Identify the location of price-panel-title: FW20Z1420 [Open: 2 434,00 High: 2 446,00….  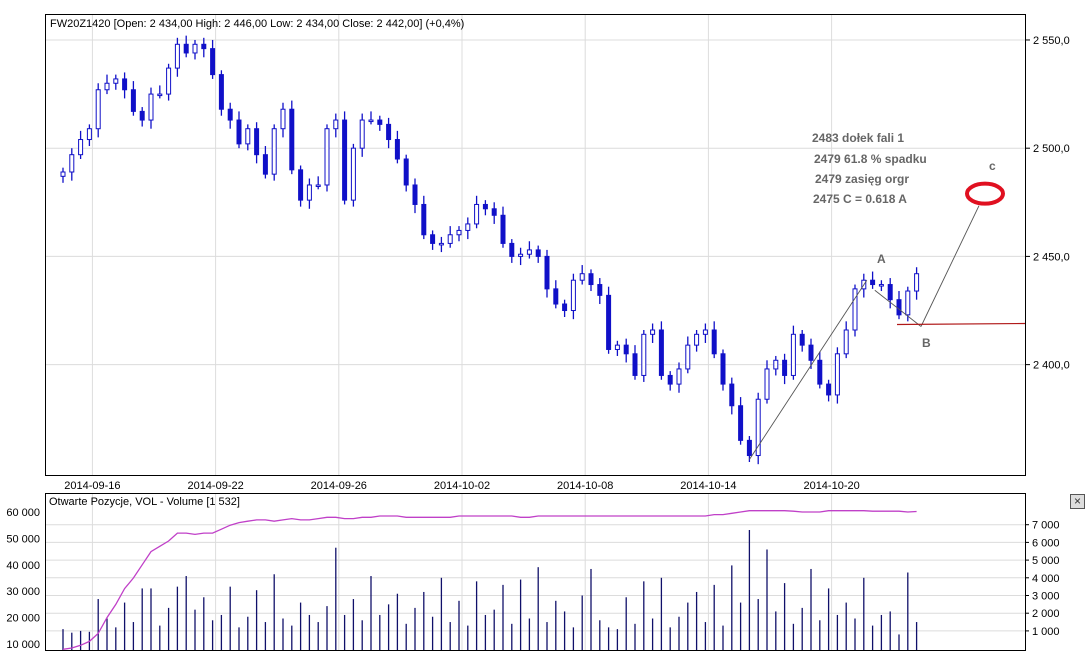
(257, 24).